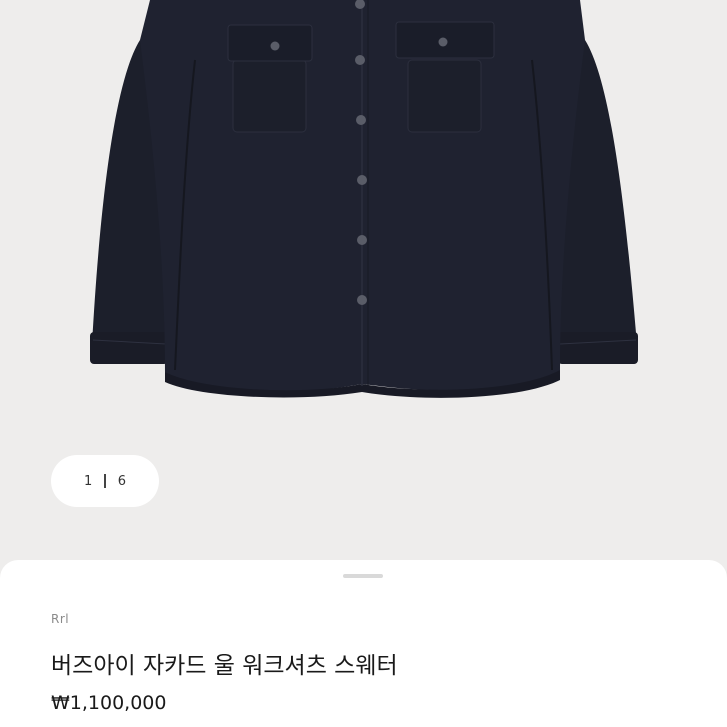  I want to click on pager-divider, so click(105, 481).